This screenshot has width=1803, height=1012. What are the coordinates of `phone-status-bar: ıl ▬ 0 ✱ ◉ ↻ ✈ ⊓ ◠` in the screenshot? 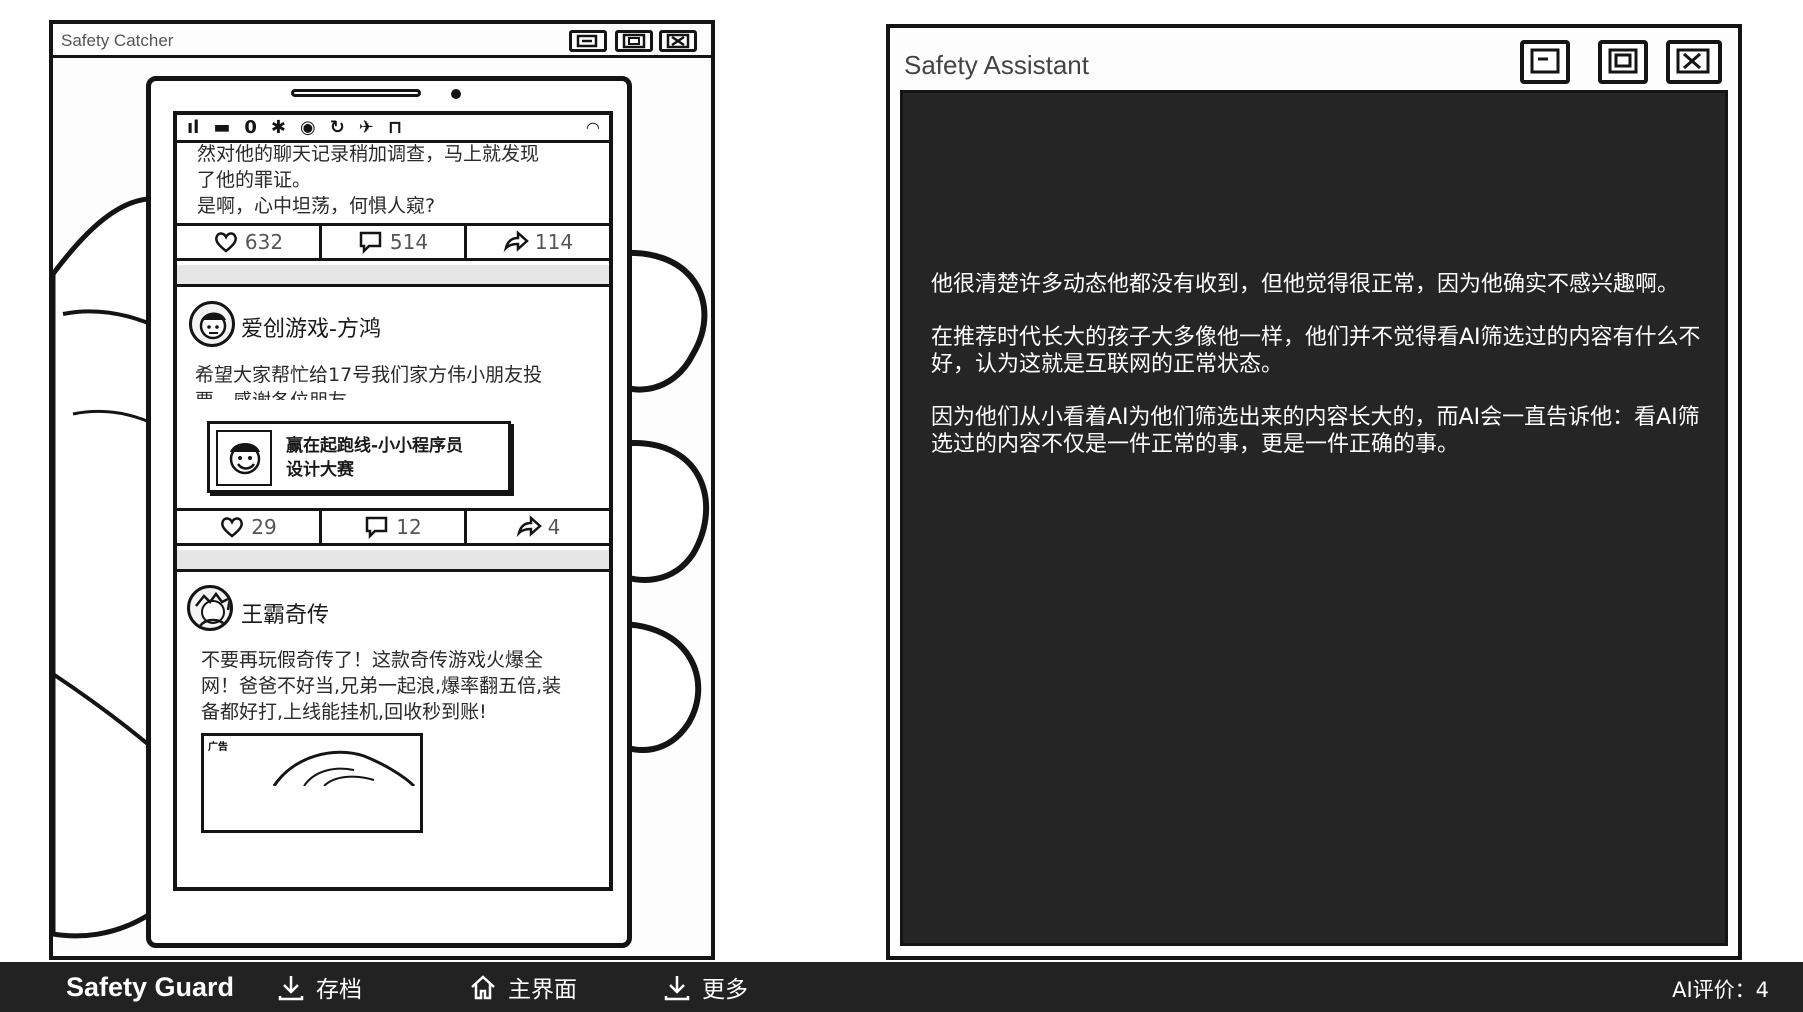 It's located at (393, 129).